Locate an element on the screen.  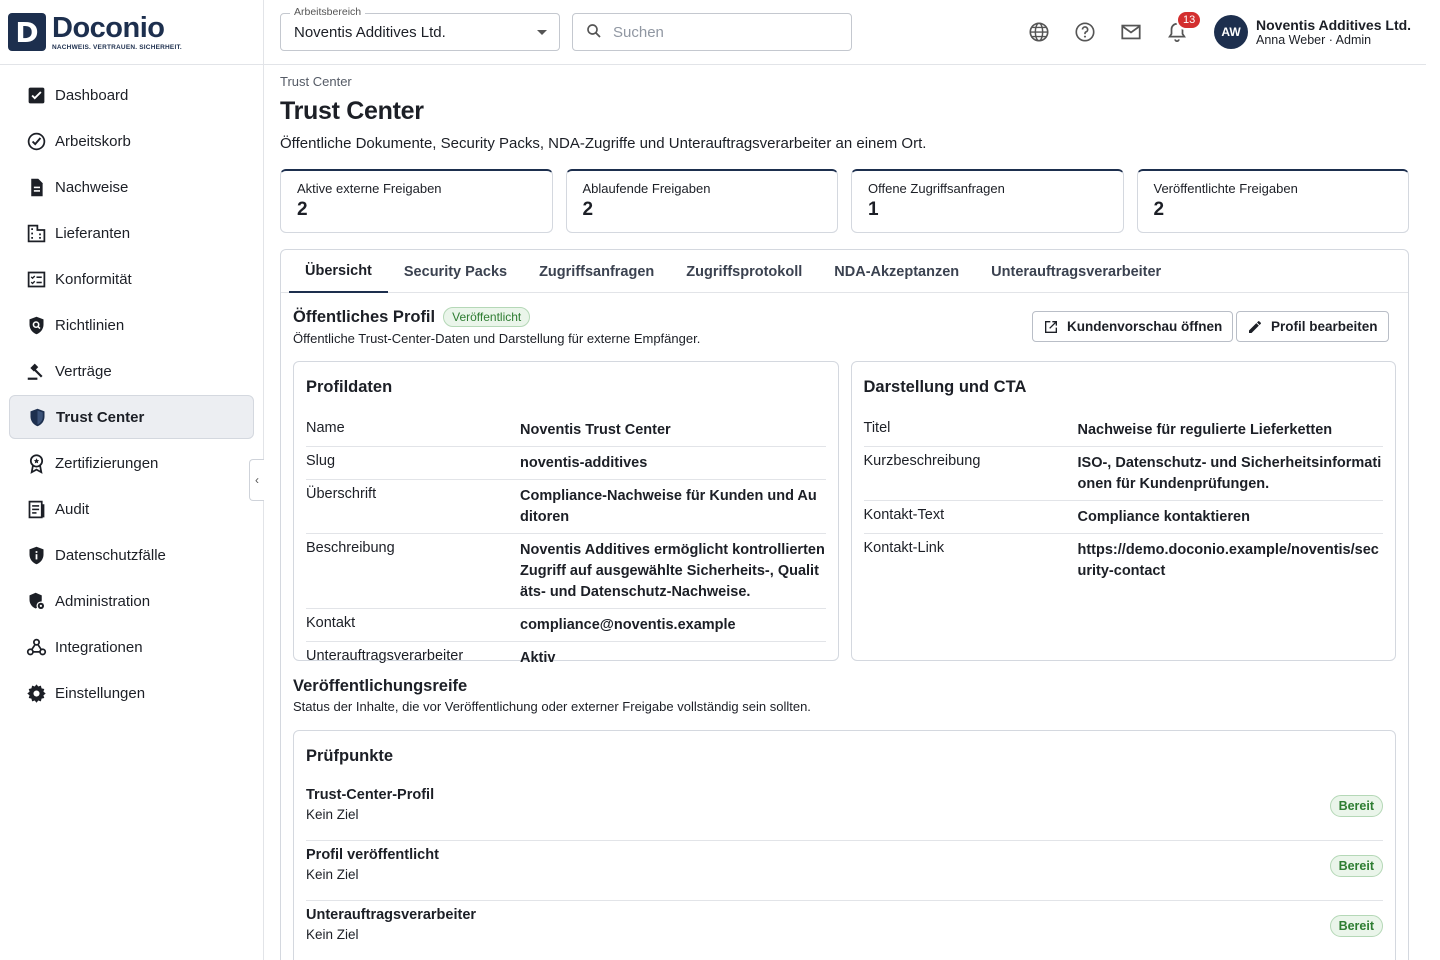
sidebar-item-label: Integrationen is located at coordinates (99, 647).